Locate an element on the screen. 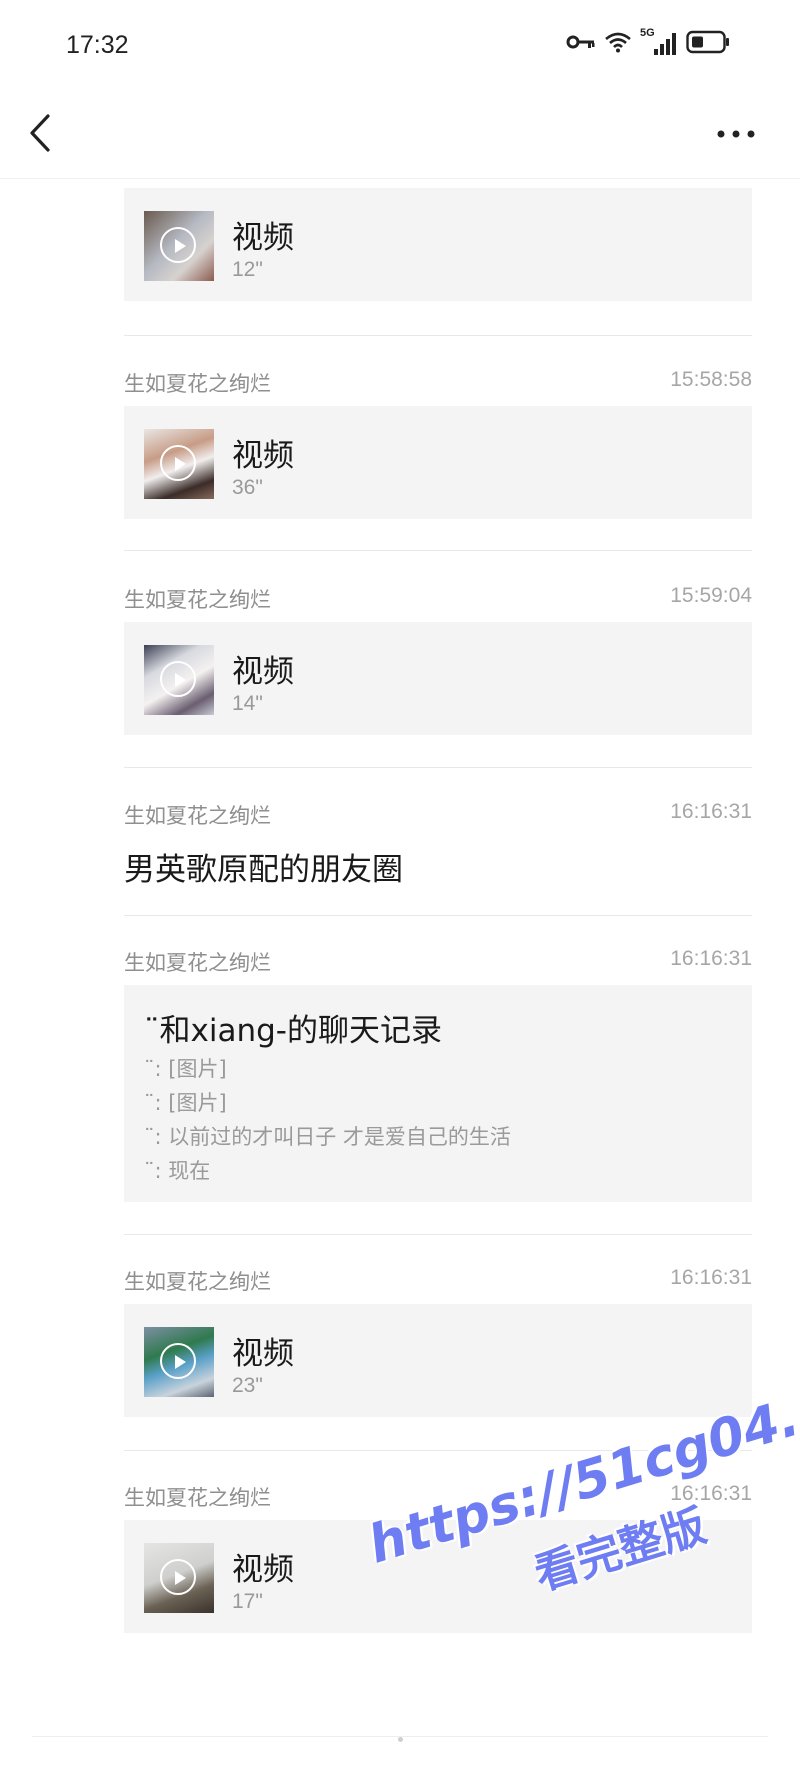 The image size is (800, 1787). list-item: 生如夏花之绚烂 16:16:31 男英歌原配的朋友圈 is located at coordinates (438, 855).